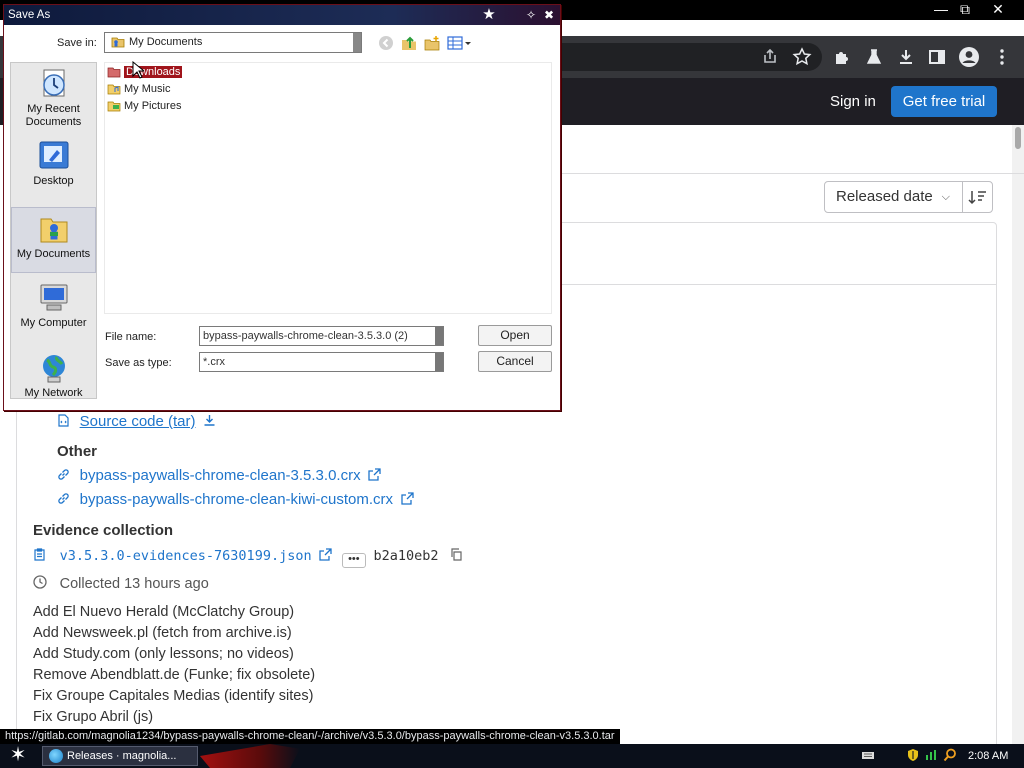  Describe the element at coordinates (29, 15) in the screenshot. I see `dialog-title: Save As` at that location.